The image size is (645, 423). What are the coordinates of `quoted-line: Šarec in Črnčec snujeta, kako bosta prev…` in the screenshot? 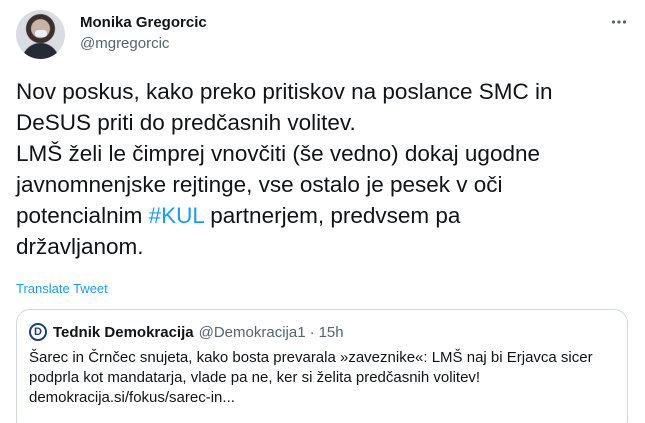 It's located at (311, 357).